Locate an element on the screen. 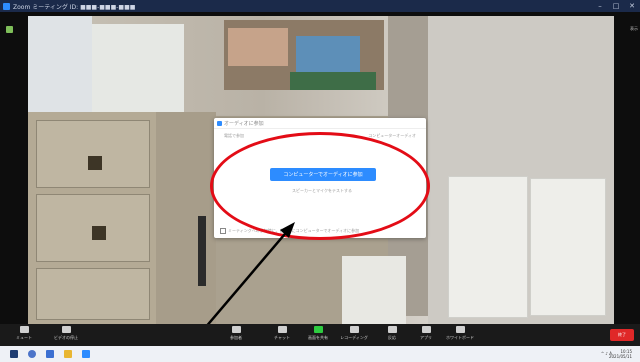 This screenshot has width=640, height=362. apps-button: アプリ is located at coordinates (426, 335).